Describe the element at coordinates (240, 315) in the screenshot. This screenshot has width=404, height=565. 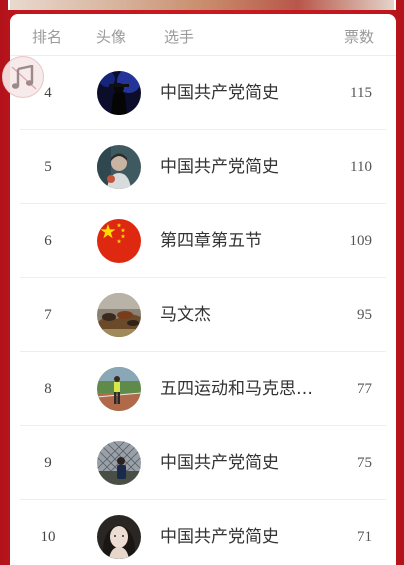
I see `player-name: 马文杰` at that location.